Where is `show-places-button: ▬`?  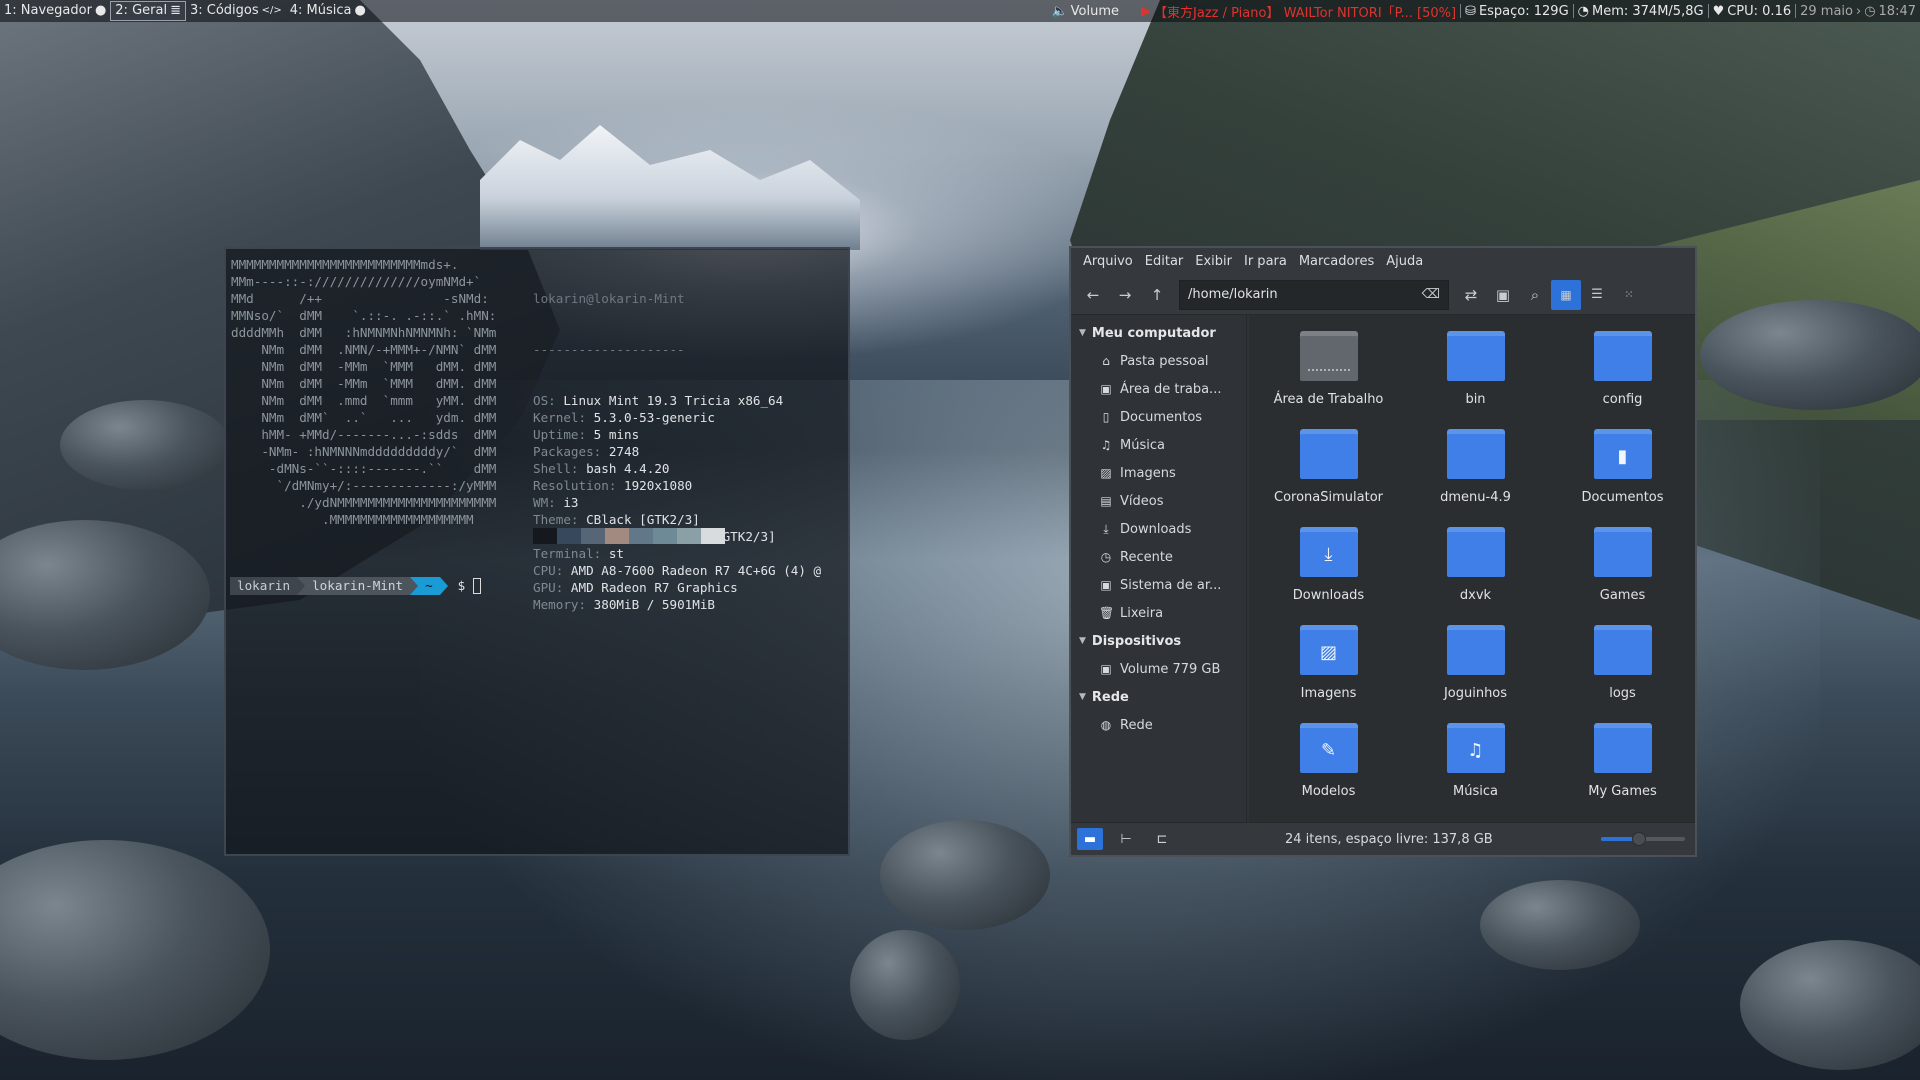 show-places-button: ▬ is located at coordinates (1090, 839).